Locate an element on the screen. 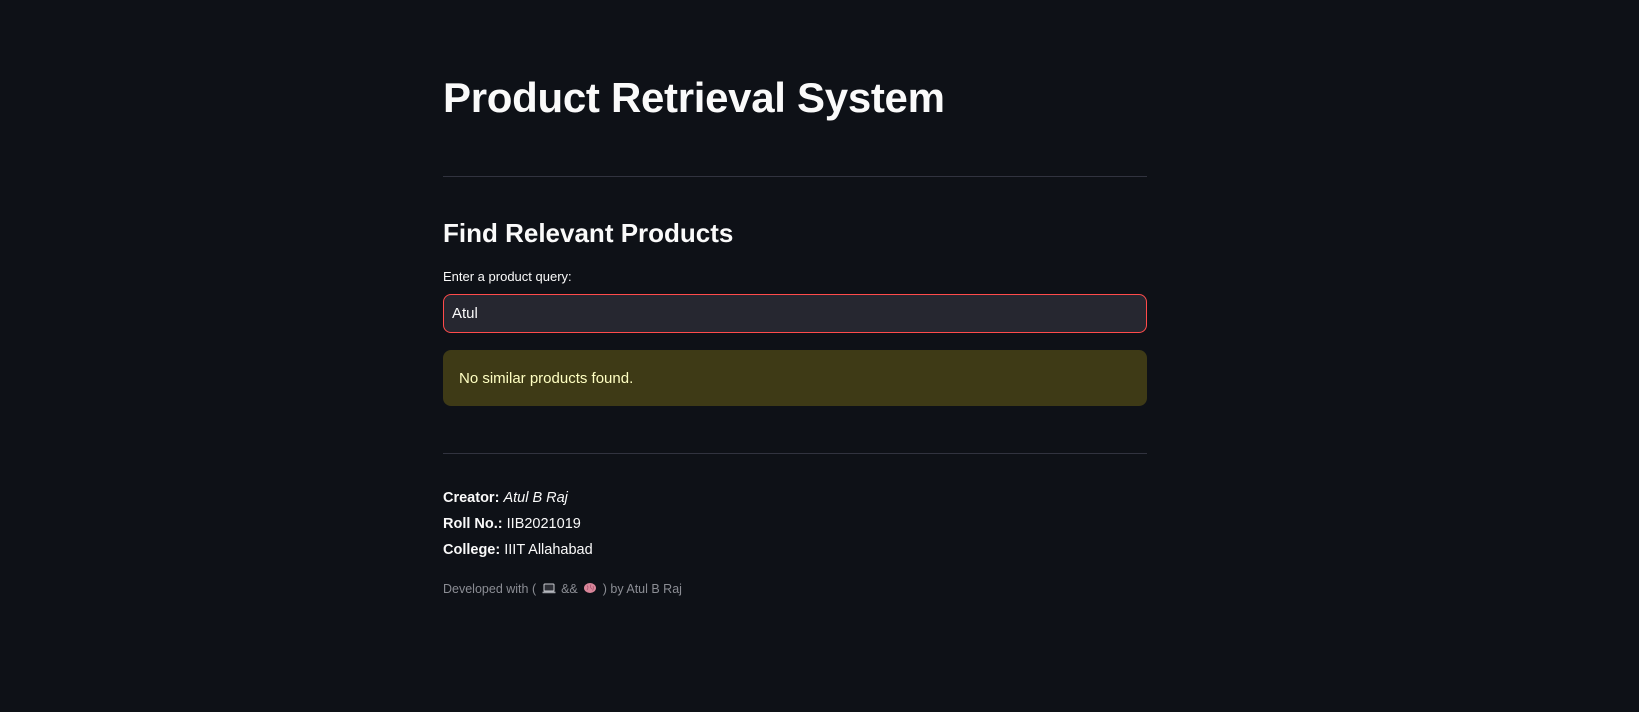  alert-message: No similar products found. is located at coordinates (546, 378).